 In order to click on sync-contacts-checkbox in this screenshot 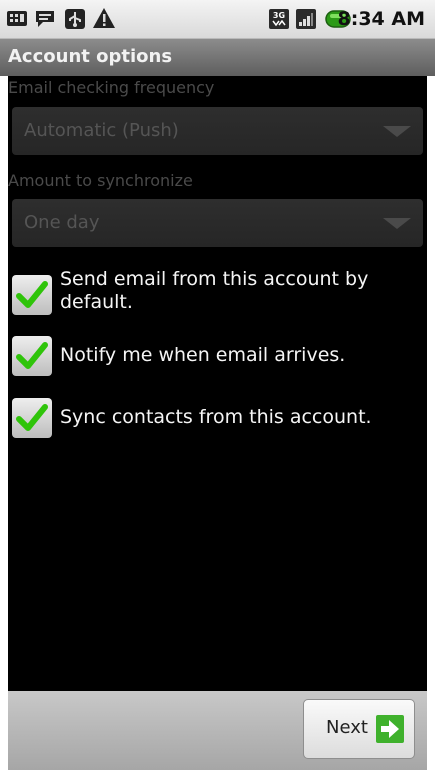, I will do `click(32, 418)`.